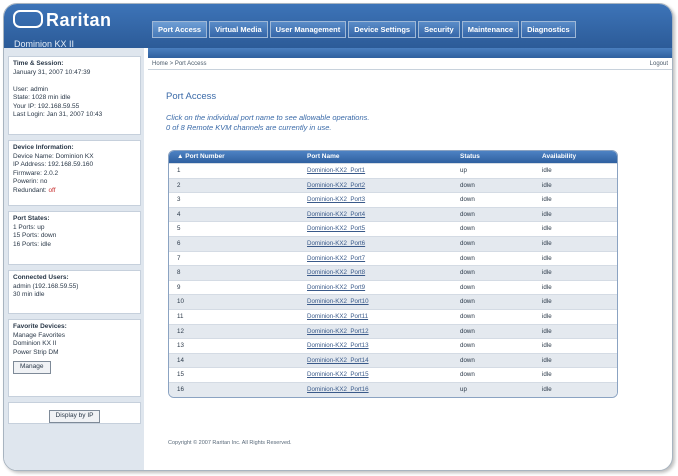 Image resolution: width=678 pixels, height=476 pixels. I want to click on column-header-port-name: Port Name, so click(378, 157).